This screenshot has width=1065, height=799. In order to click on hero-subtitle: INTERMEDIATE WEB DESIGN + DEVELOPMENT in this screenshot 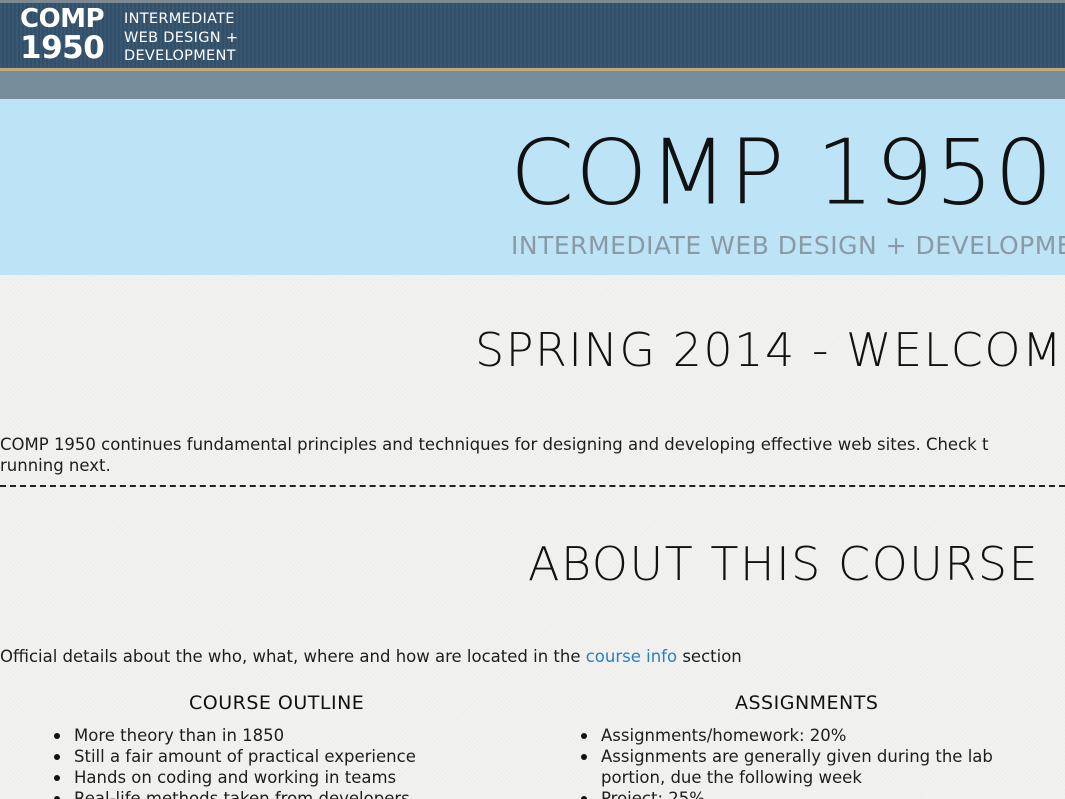, I will do `click(788, 245)`.